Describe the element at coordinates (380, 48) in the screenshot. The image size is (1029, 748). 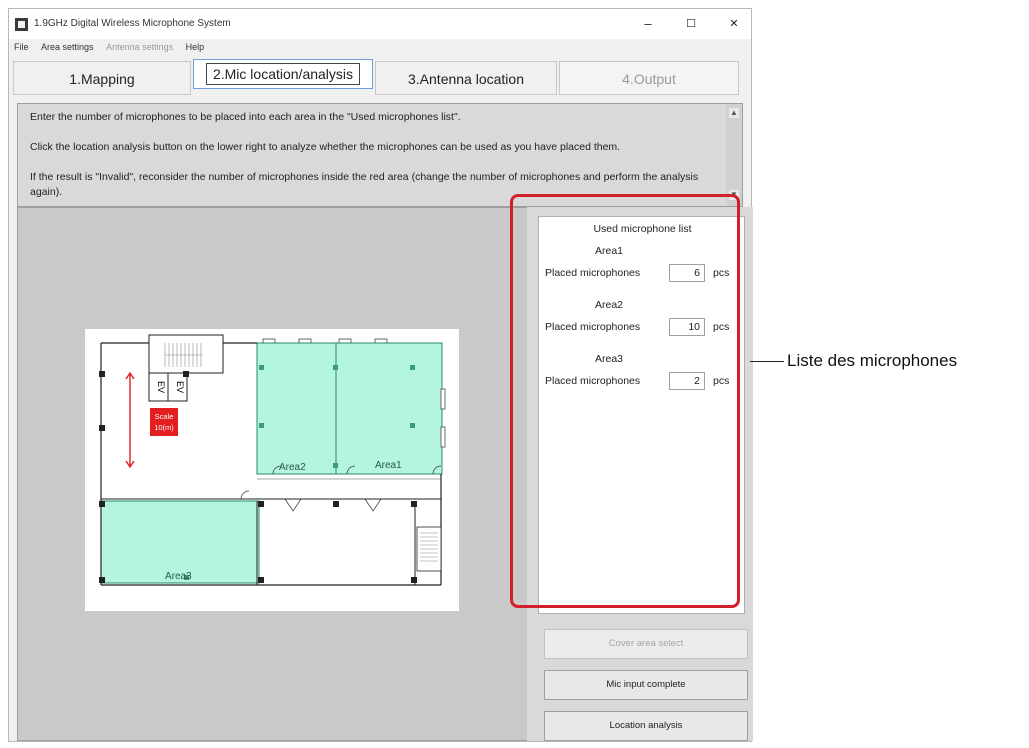
I see `menu-bar: File Area settings Antenna settings Help` at that location.